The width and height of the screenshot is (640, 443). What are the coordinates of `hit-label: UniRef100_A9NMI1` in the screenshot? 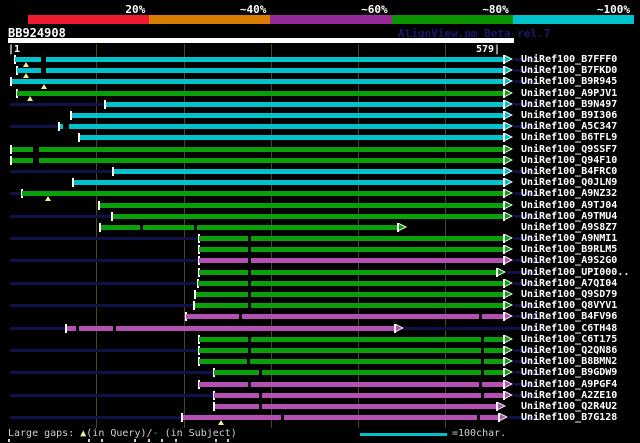 It's located at (569, 238).